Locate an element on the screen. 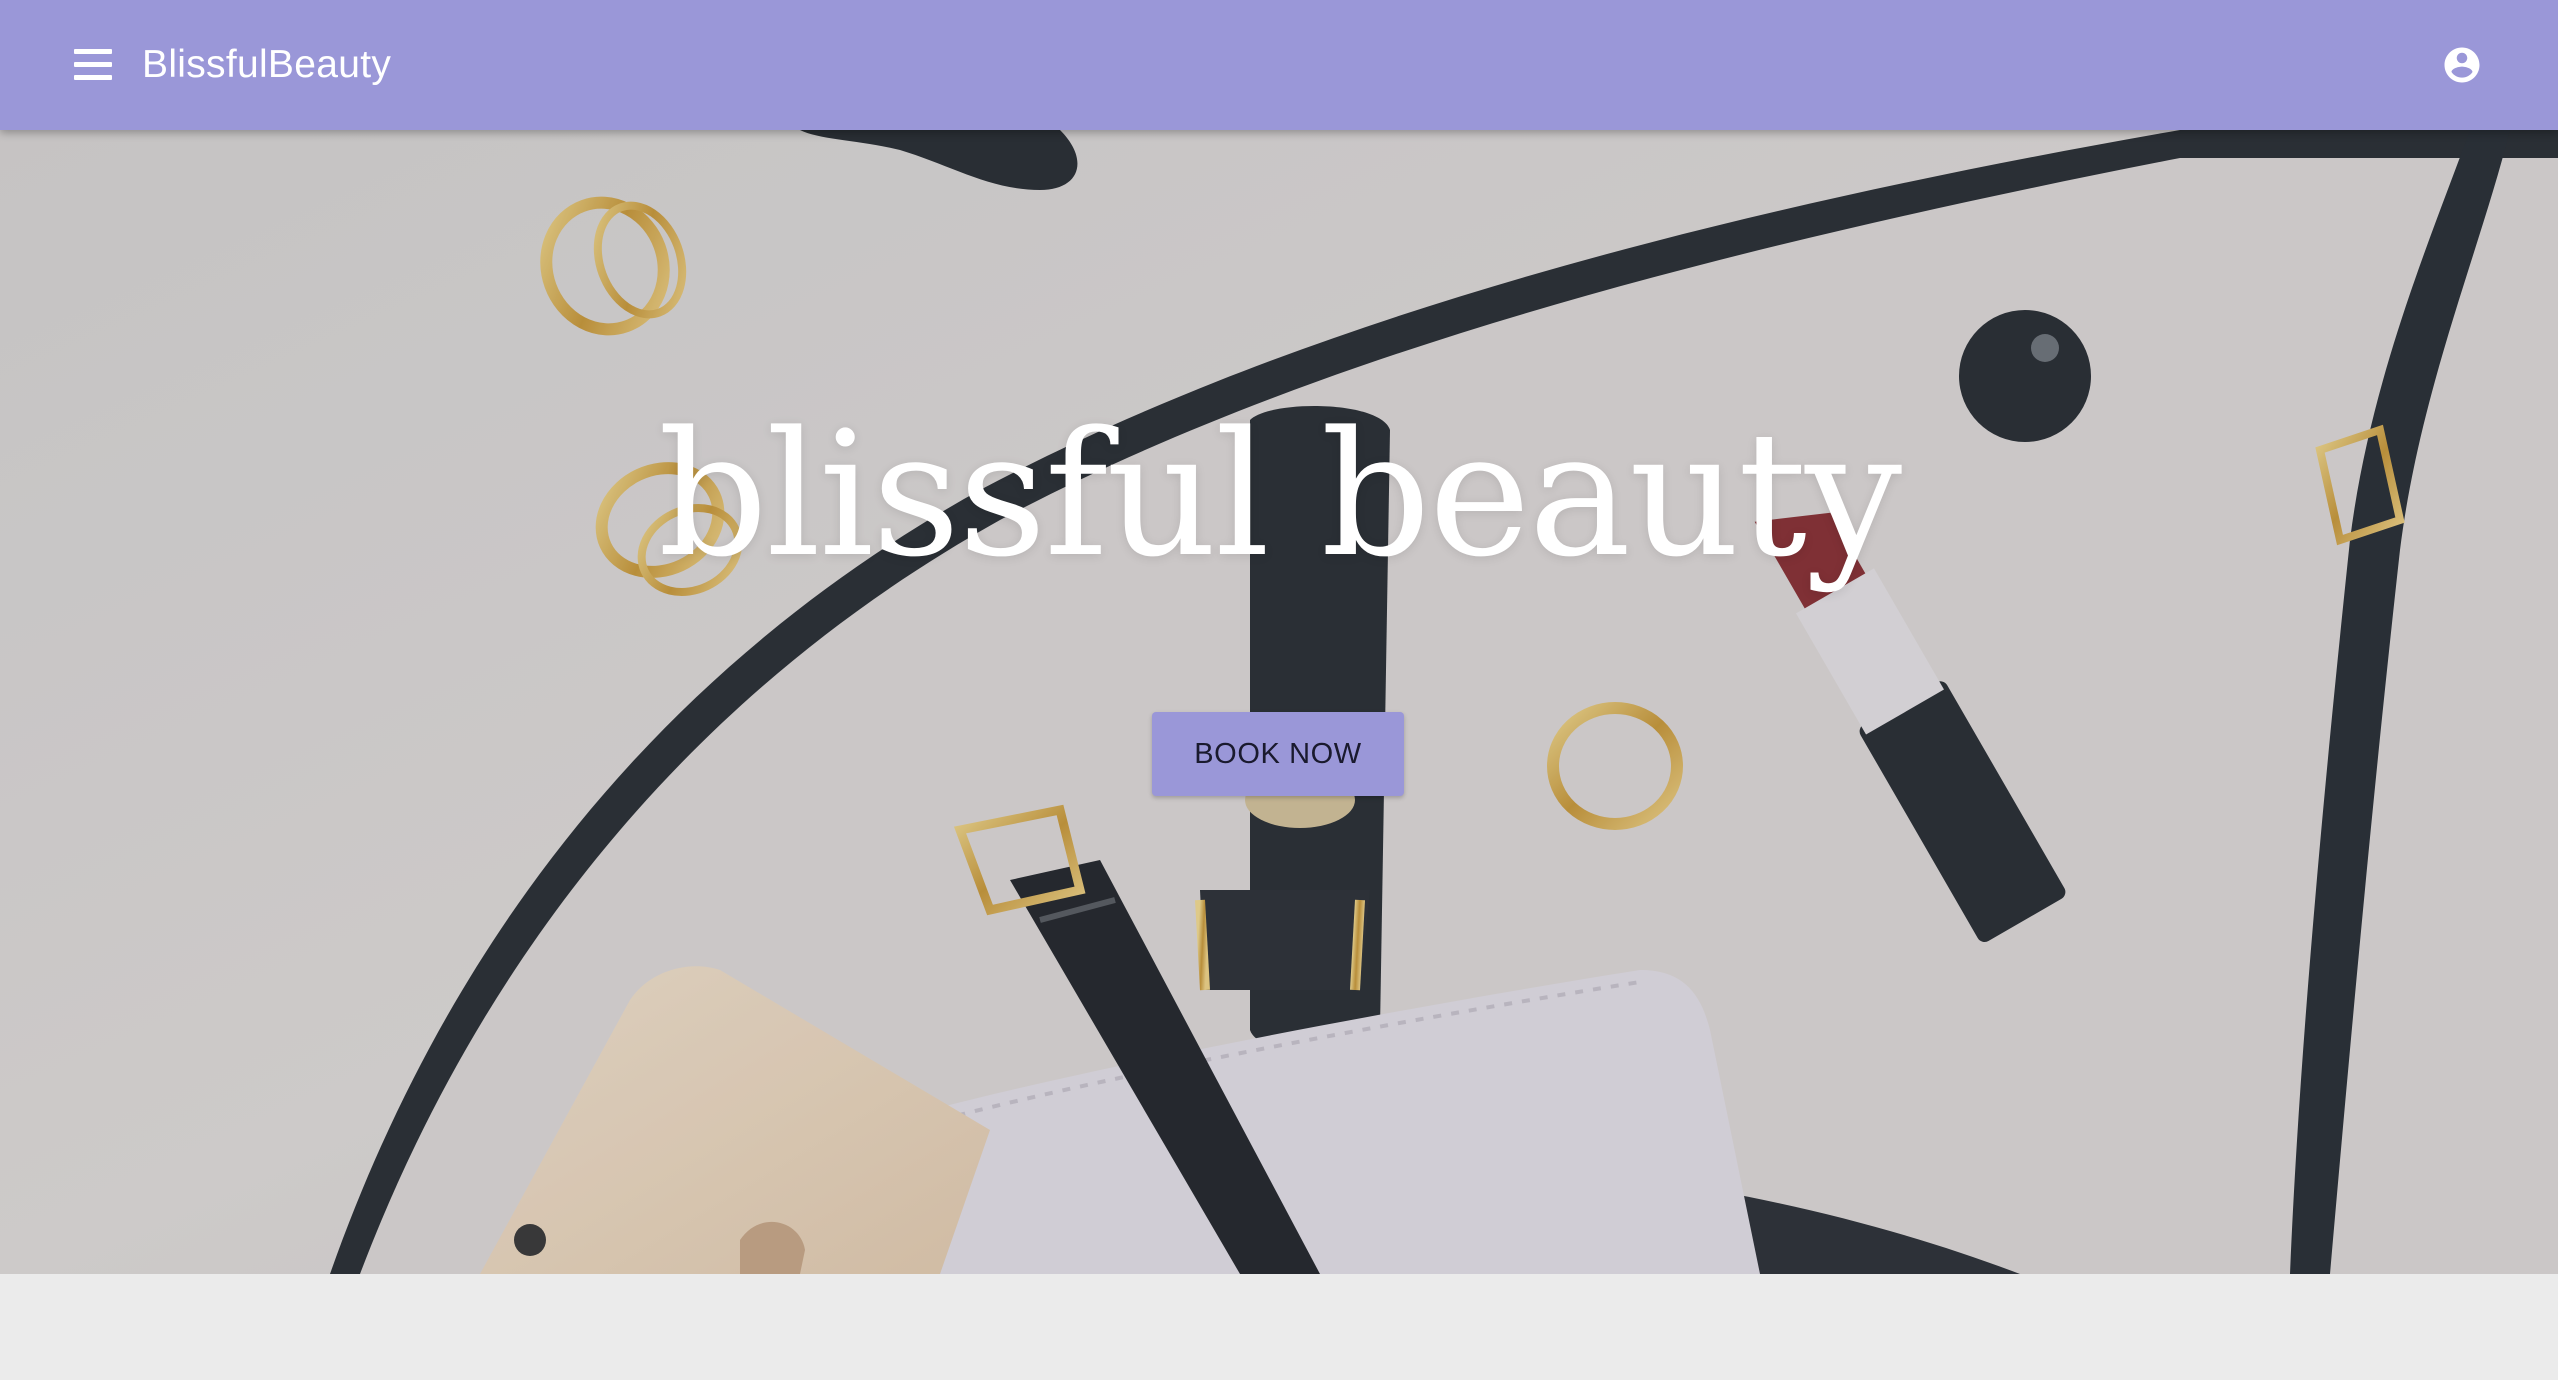  brand-title: BlissfulBeauty is located at coordinates (266, 65).